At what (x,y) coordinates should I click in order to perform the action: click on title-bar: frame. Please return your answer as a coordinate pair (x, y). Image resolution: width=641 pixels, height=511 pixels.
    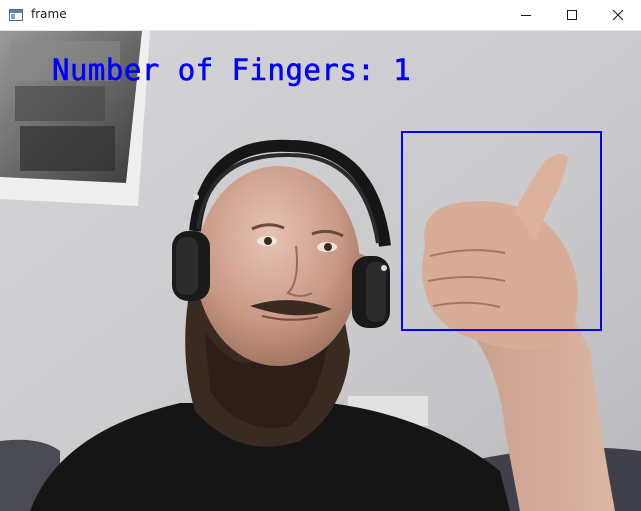
    Looking at the image, I should click on (320, 15).